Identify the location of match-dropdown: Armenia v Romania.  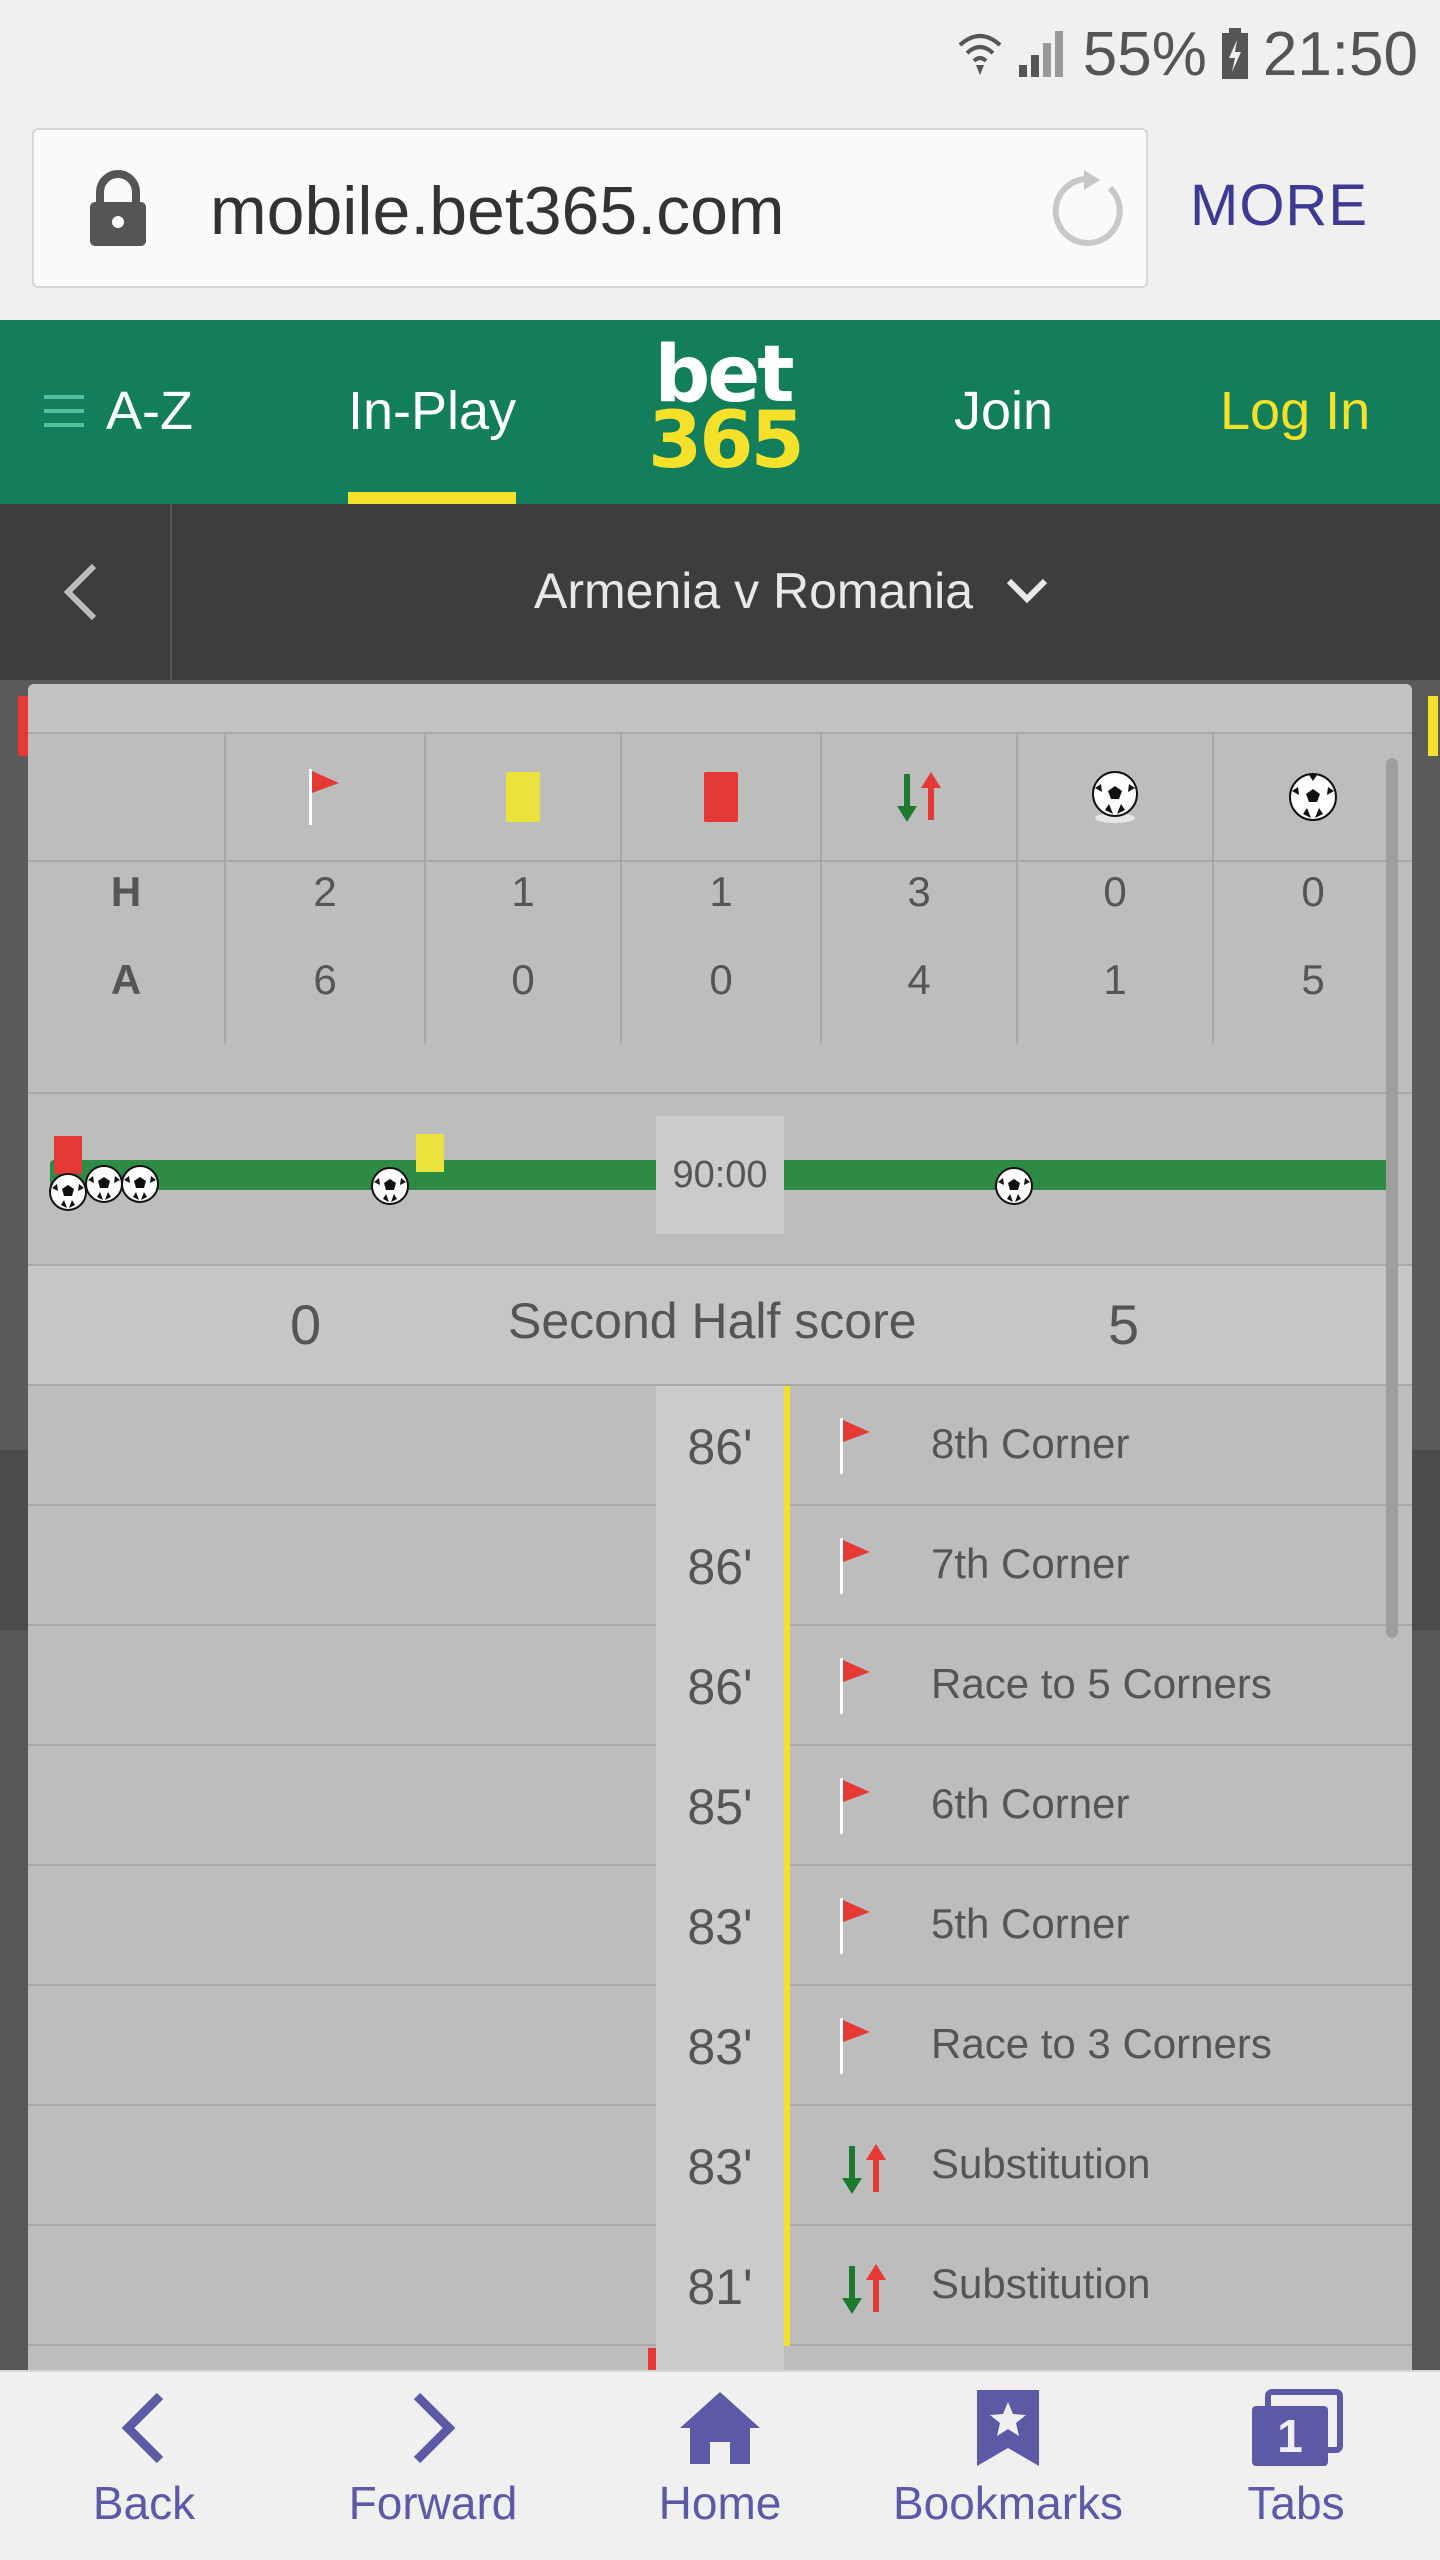
(791, 591).